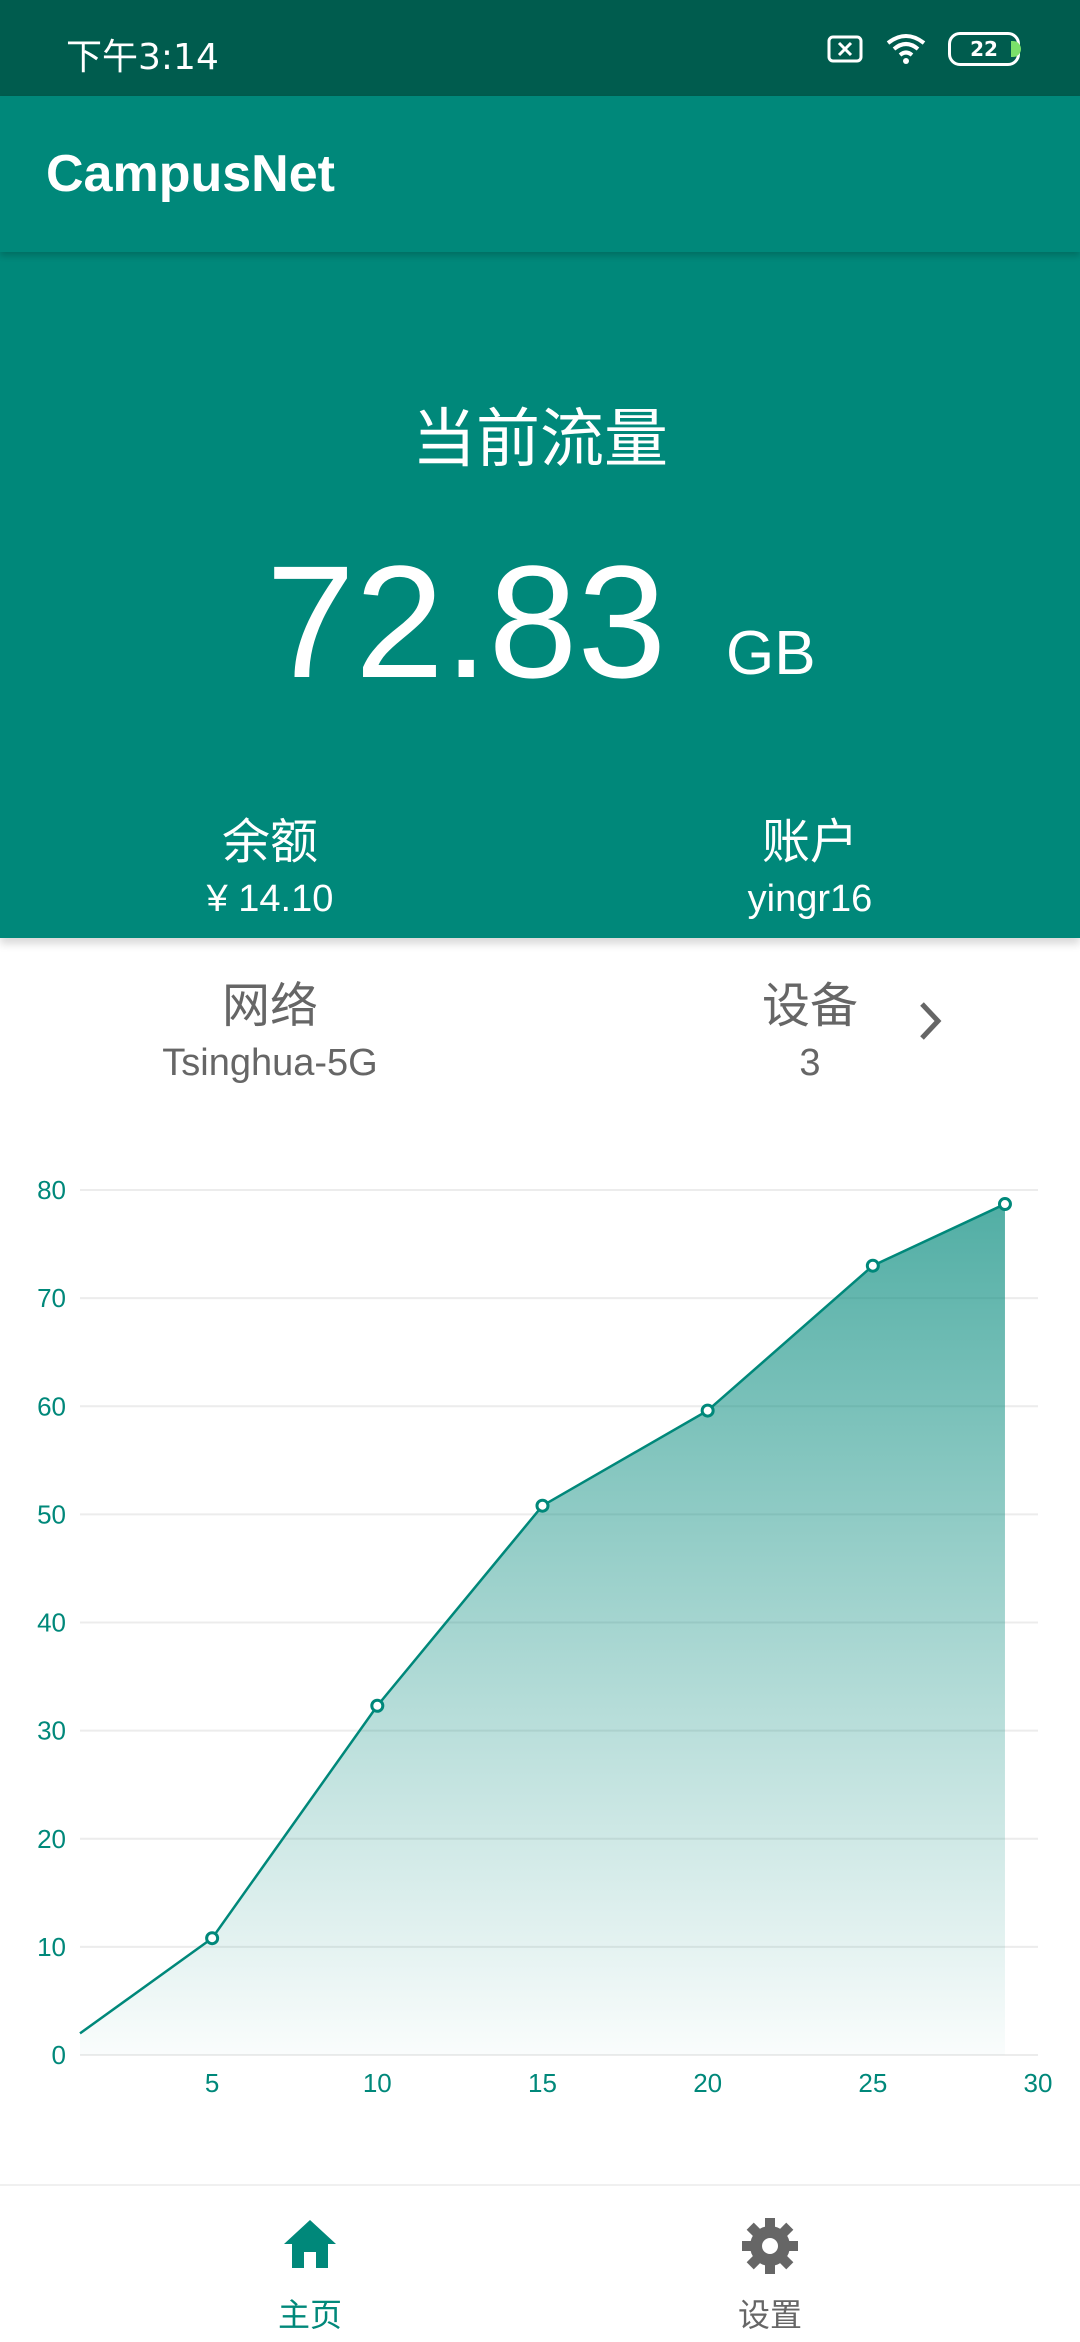 The image size is (1080, 2342). I want to click on devices-value: 3, so click(810, 1063).